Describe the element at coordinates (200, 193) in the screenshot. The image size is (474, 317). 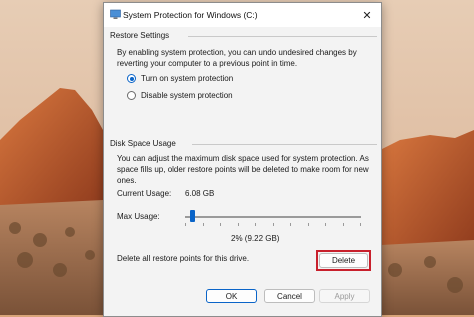
I see `current-usage-value: 6.08 GB` at that location.